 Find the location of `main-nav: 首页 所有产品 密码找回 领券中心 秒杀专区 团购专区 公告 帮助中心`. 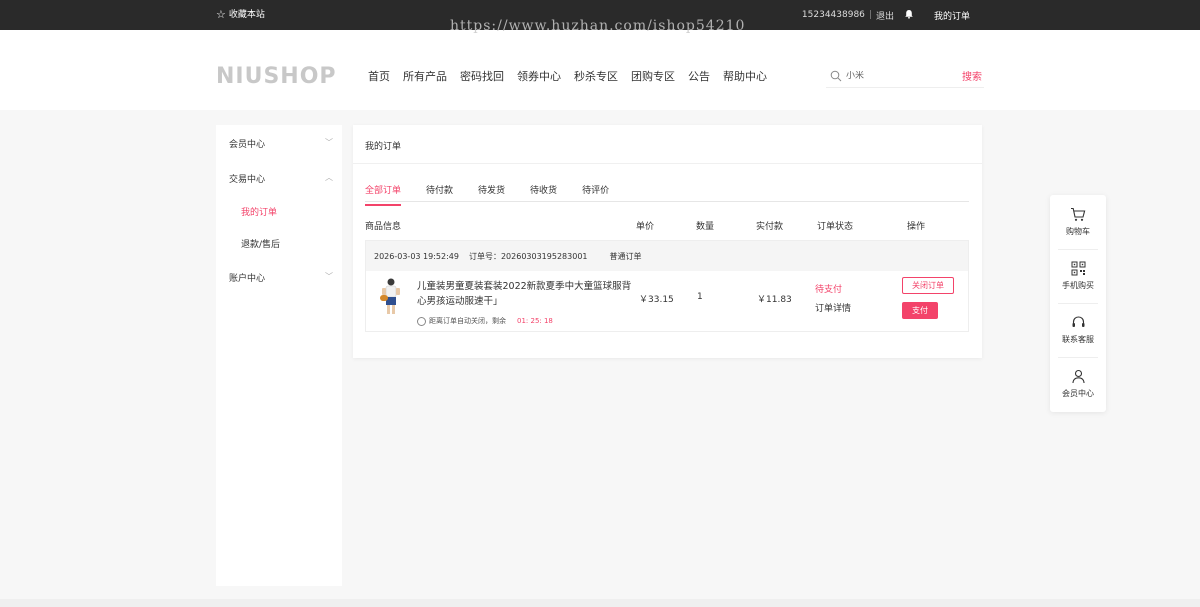

main-nav: 首页 所有产品 密码找回 领券中心 秒杀专区 团购专区 公告 帮助中心 is located at coordinates (567, 76).